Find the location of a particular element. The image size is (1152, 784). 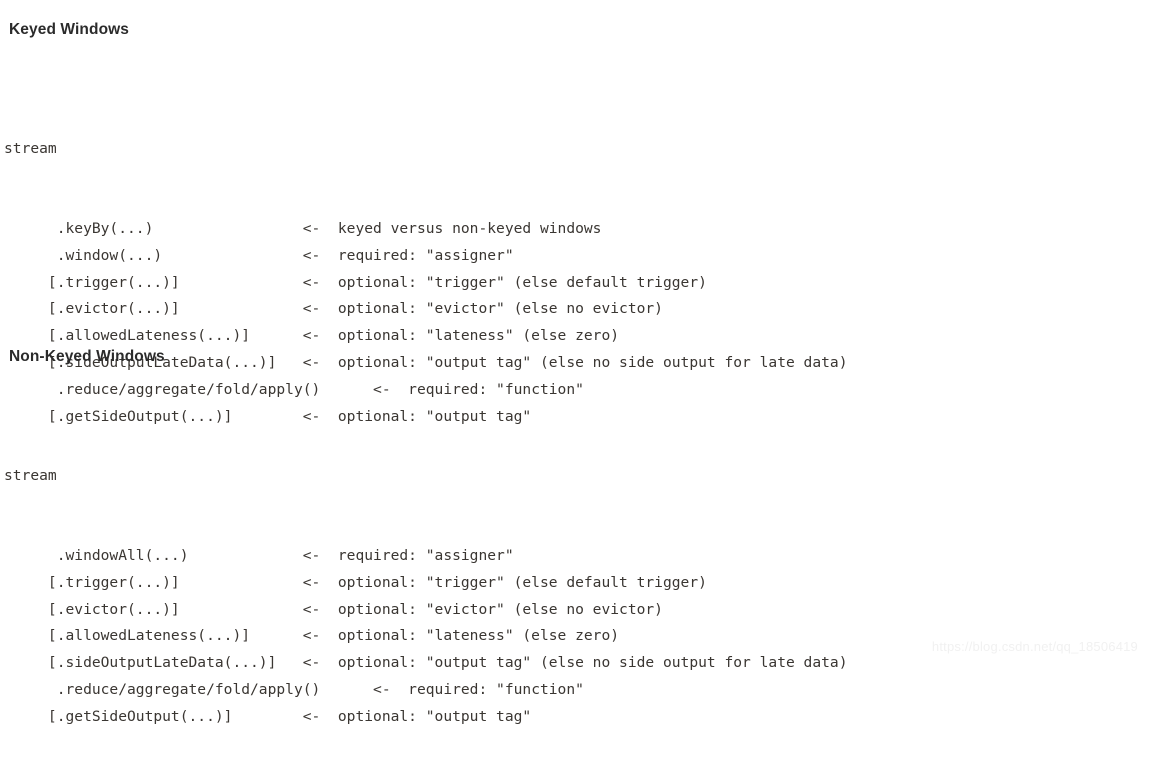

code-line-comment: keyed versus non-keyed windows is located at coordinates (461, 228).